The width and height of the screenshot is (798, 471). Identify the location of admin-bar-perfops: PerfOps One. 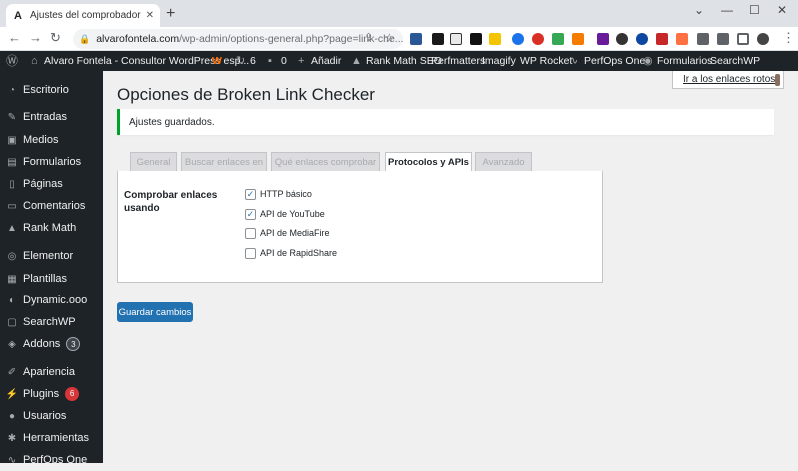
(614, 61).